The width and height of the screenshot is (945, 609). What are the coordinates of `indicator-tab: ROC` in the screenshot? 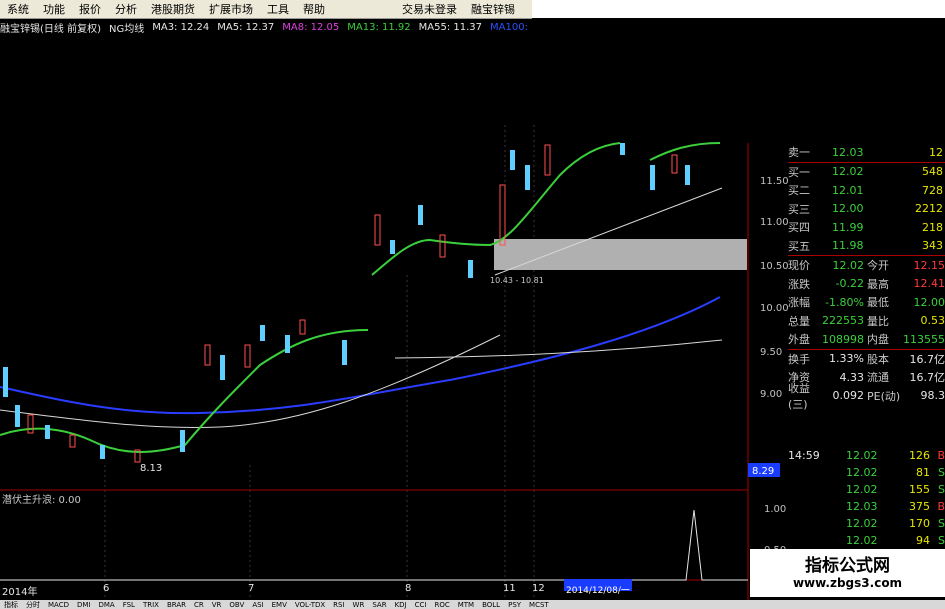 It's located at (441, 605).